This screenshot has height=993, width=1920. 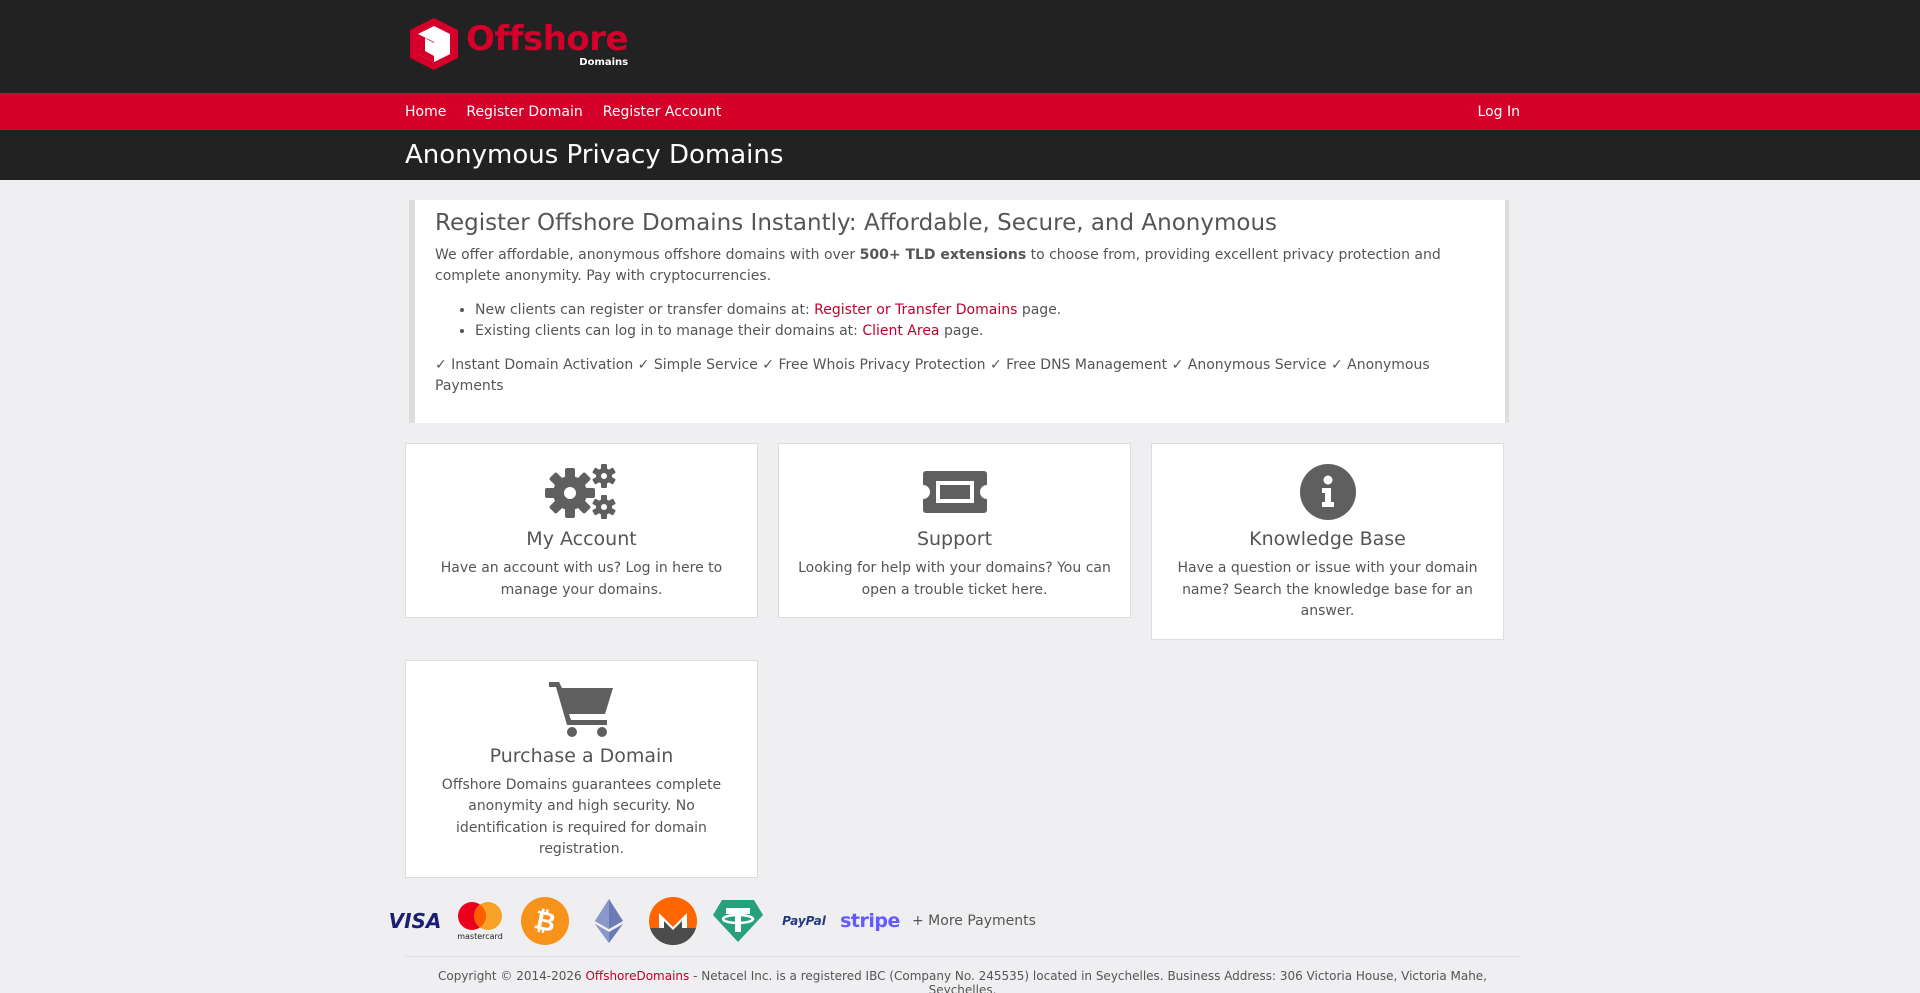 I want to click on card-title: My Account, so click(x=581, y=539).